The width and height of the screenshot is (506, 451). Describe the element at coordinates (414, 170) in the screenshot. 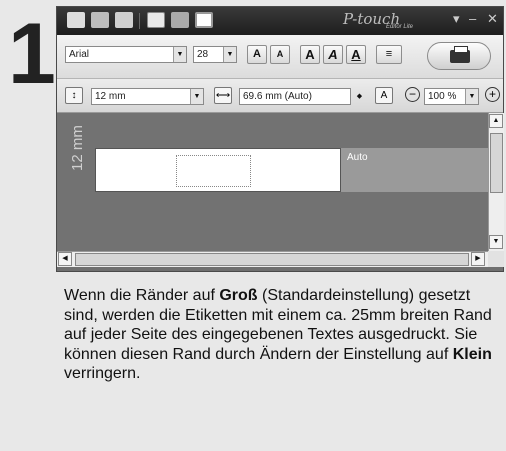

I see `auto-length-region: Auto` at that location.